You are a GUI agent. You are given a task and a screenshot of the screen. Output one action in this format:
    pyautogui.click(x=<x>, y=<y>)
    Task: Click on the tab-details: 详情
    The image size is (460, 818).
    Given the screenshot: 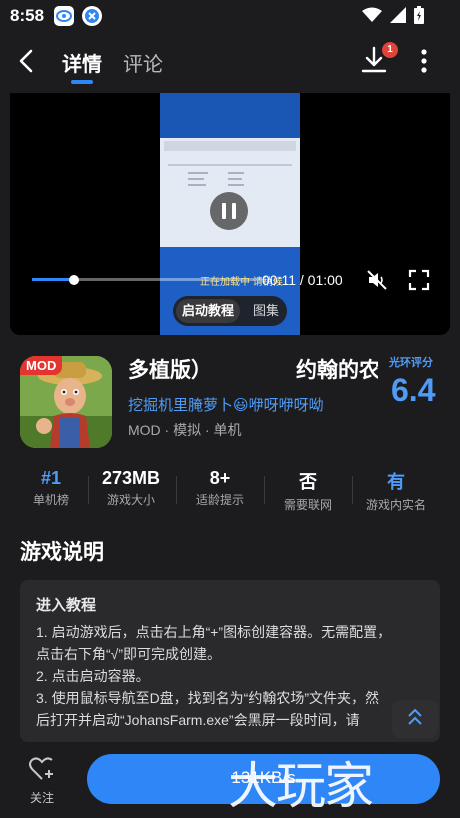 What is the action you would take?
    pyautogui.click(x=82, y=62)
    